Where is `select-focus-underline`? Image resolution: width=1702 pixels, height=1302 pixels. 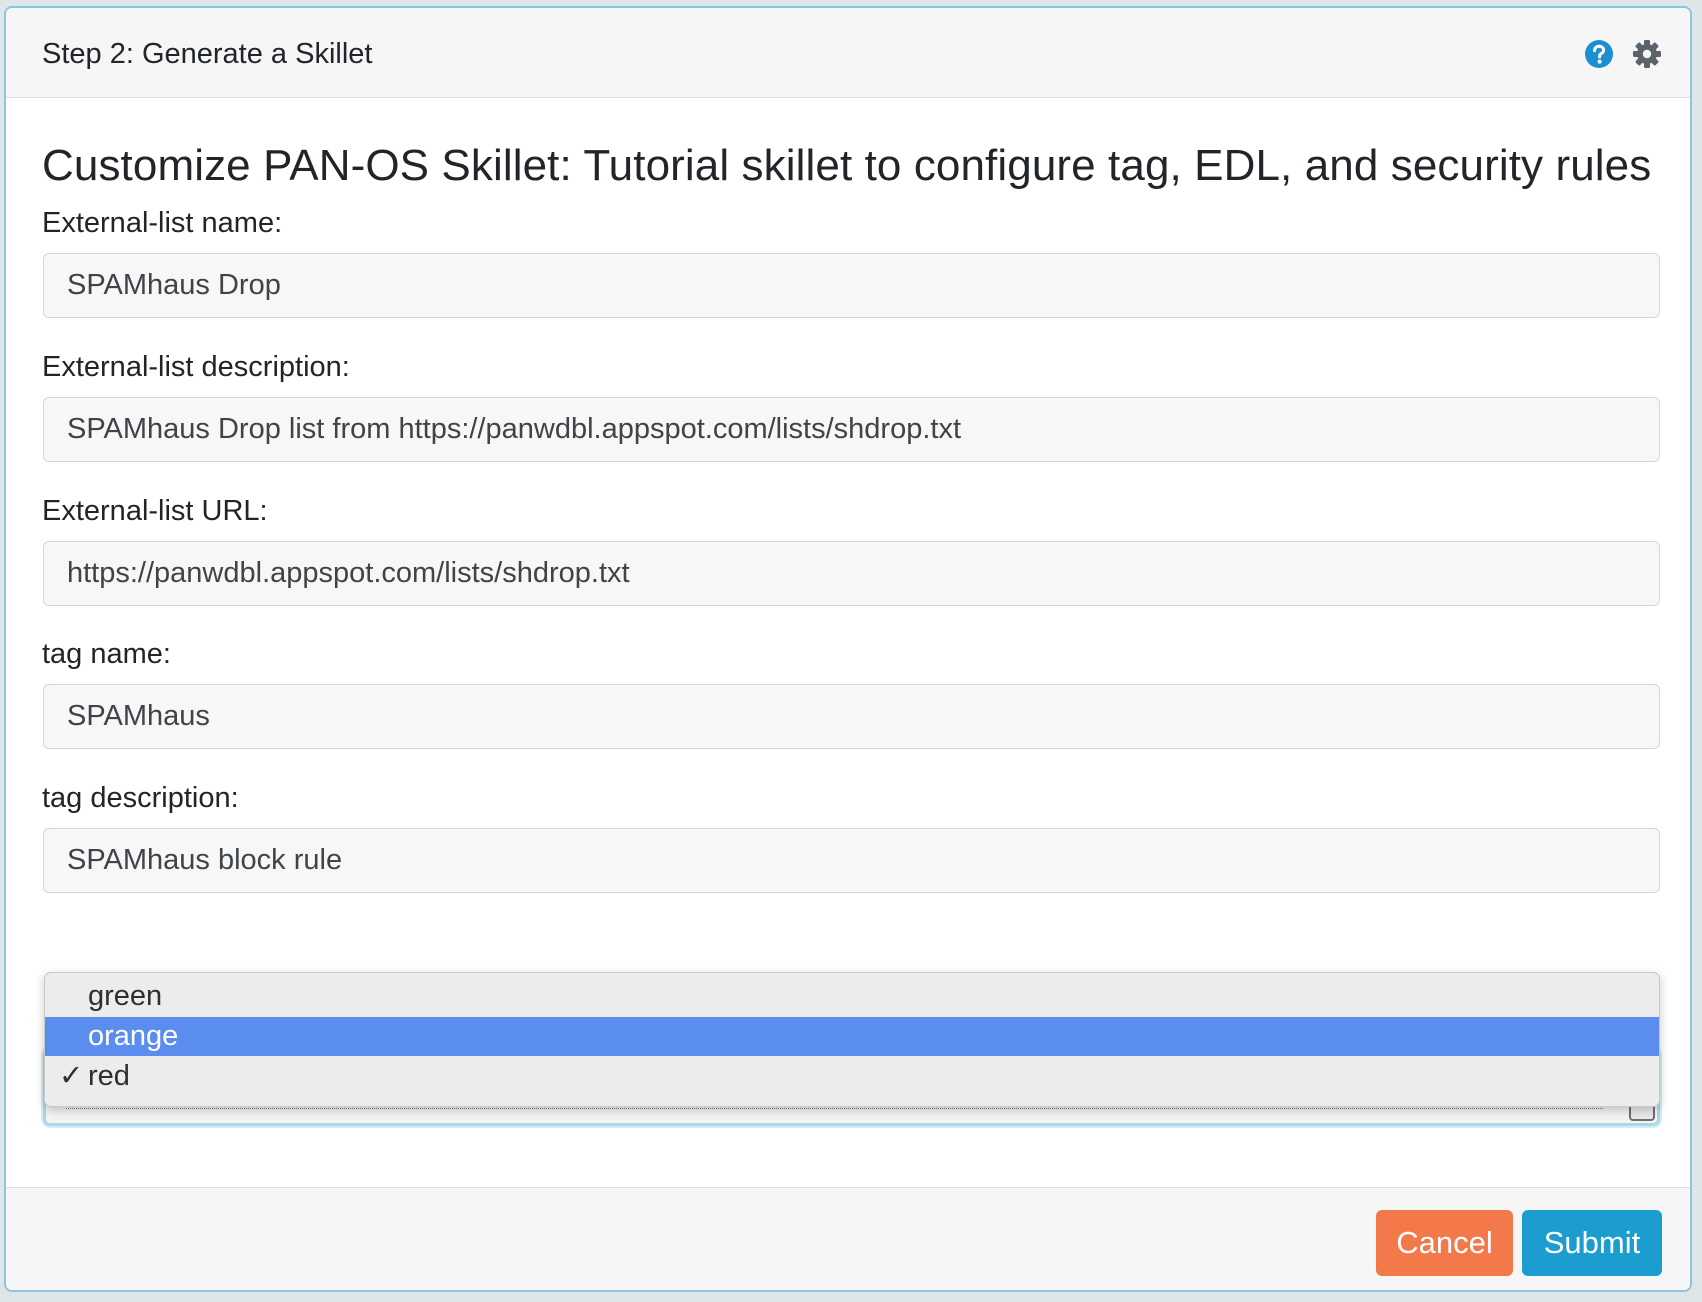 select-focus-underline is located at coordinates (834, 1108).